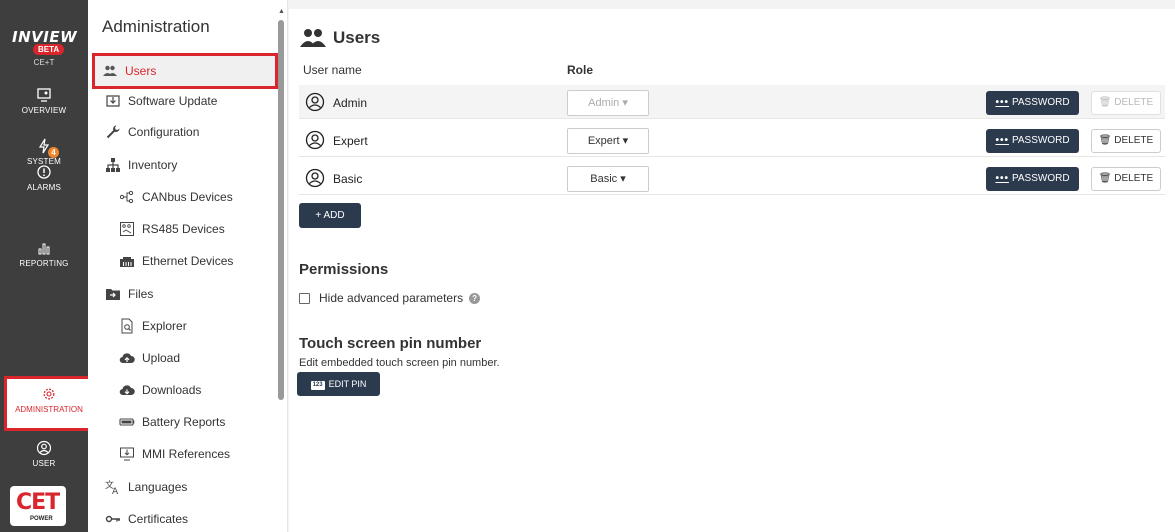 The height and width of the screenshot is (532, 1175). What do you see at coordinates (186, 454) in the screenshot?
I see `sidebar-item-mmi-references-label: MMI References` at bounding box center [186, 454].